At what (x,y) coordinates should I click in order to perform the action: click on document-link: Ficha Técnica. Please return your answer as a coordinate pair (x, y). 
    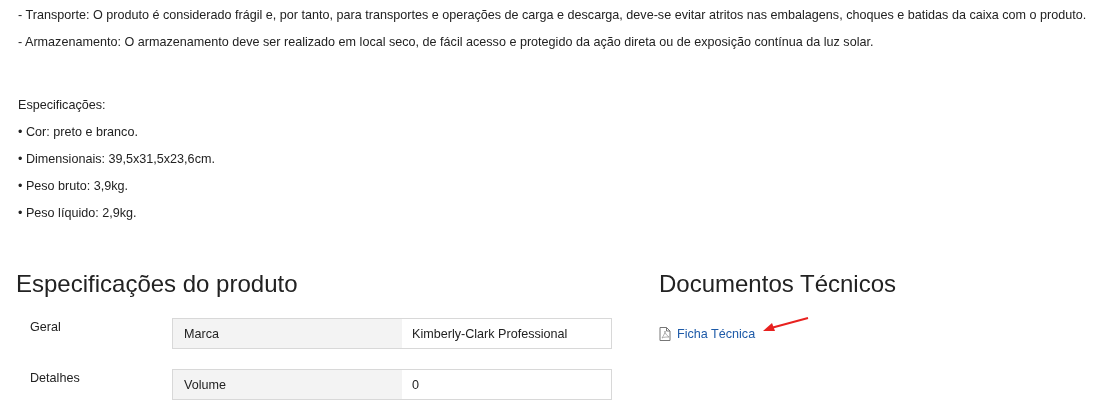
    Looking at the image, I should click on (716, 334).